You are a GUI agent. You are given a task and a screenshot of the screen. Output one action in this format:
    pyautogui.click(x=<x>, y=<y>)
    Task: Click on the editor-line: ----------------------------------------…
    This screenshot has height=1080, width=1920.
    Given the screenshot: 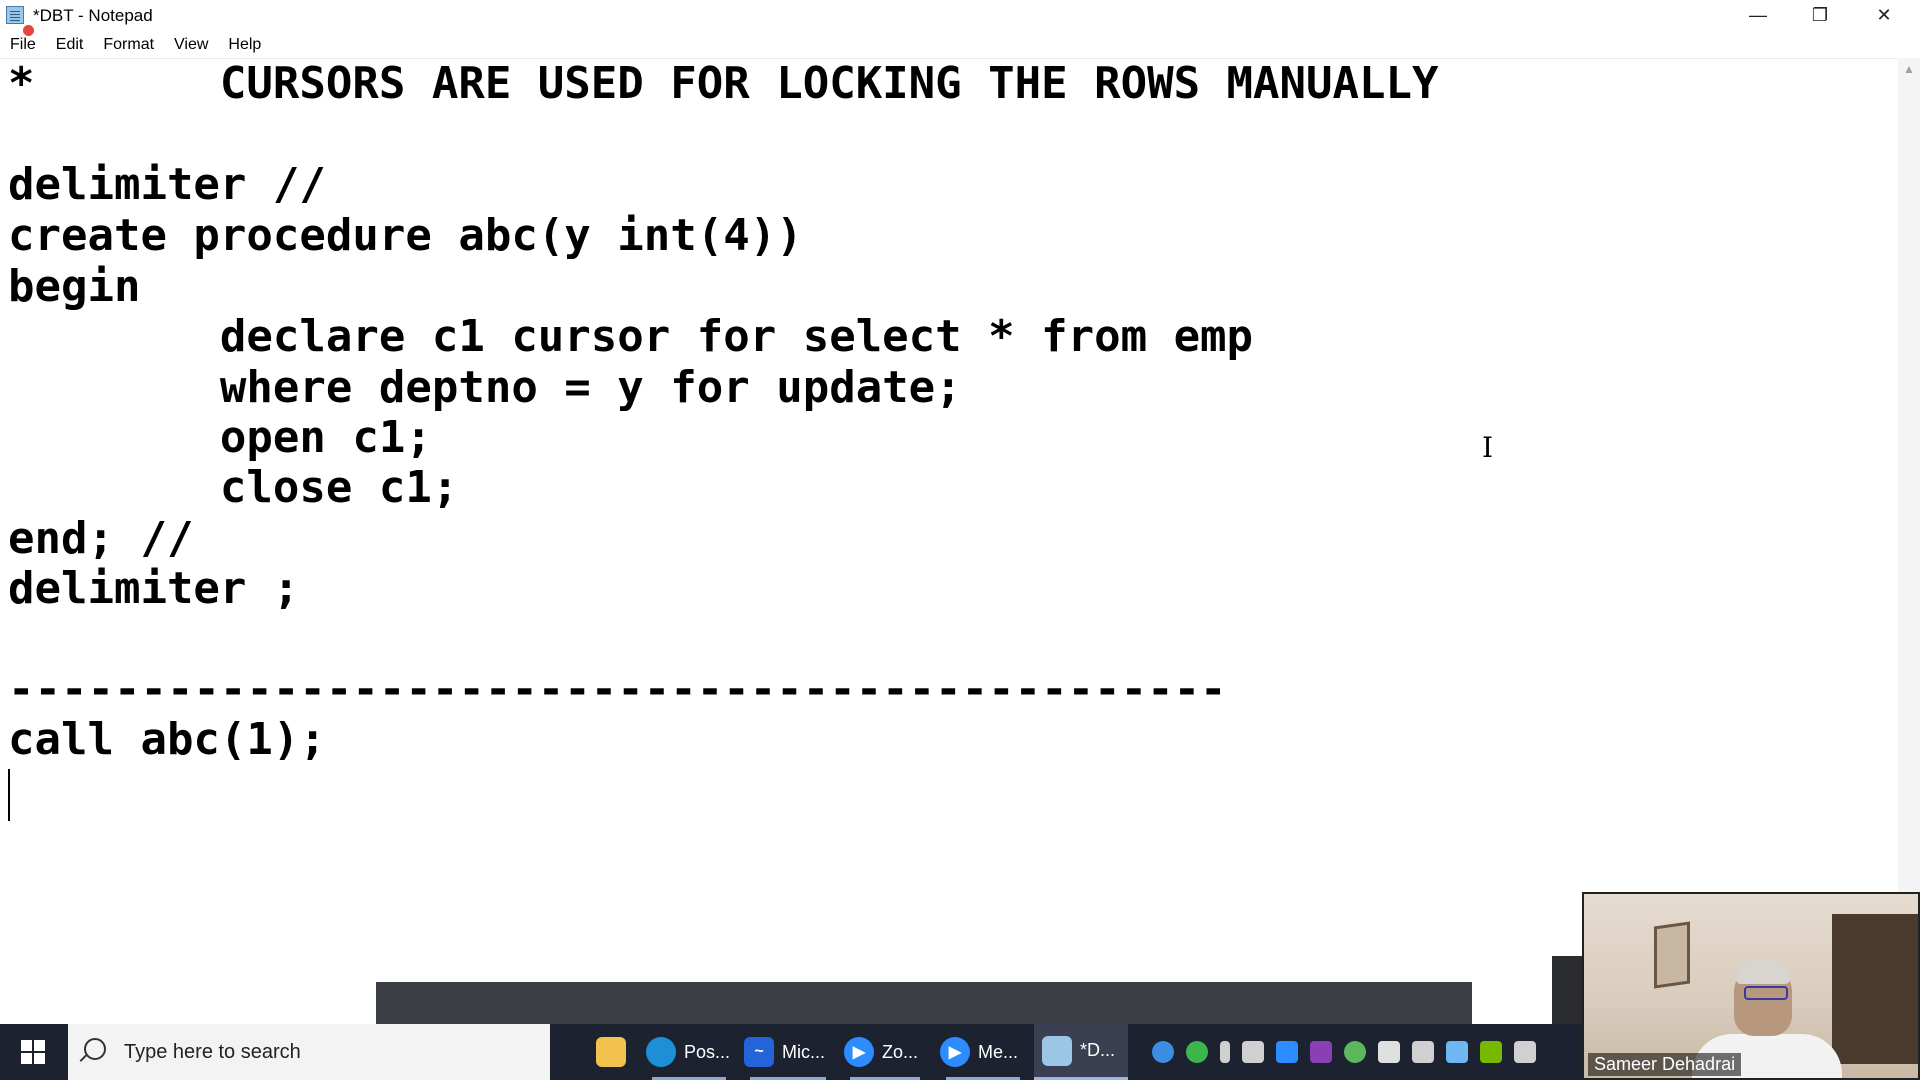 What is the action you would take?
    pyautogui.click(x=617, y=689)
    